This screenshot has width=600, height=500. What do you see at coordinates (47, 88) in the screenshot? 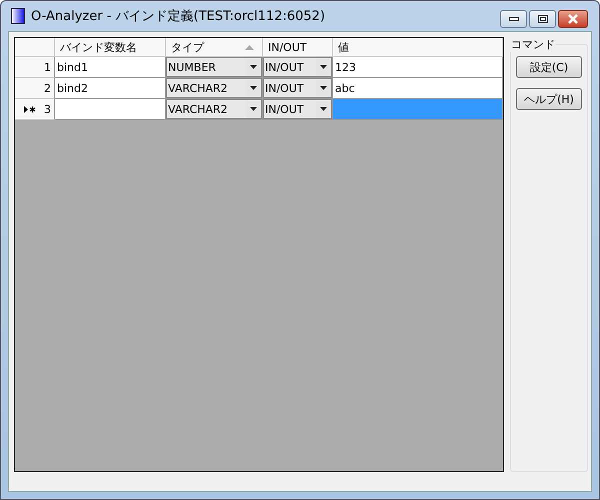
I see `row-number: 2` at bounding box center [47, 88].